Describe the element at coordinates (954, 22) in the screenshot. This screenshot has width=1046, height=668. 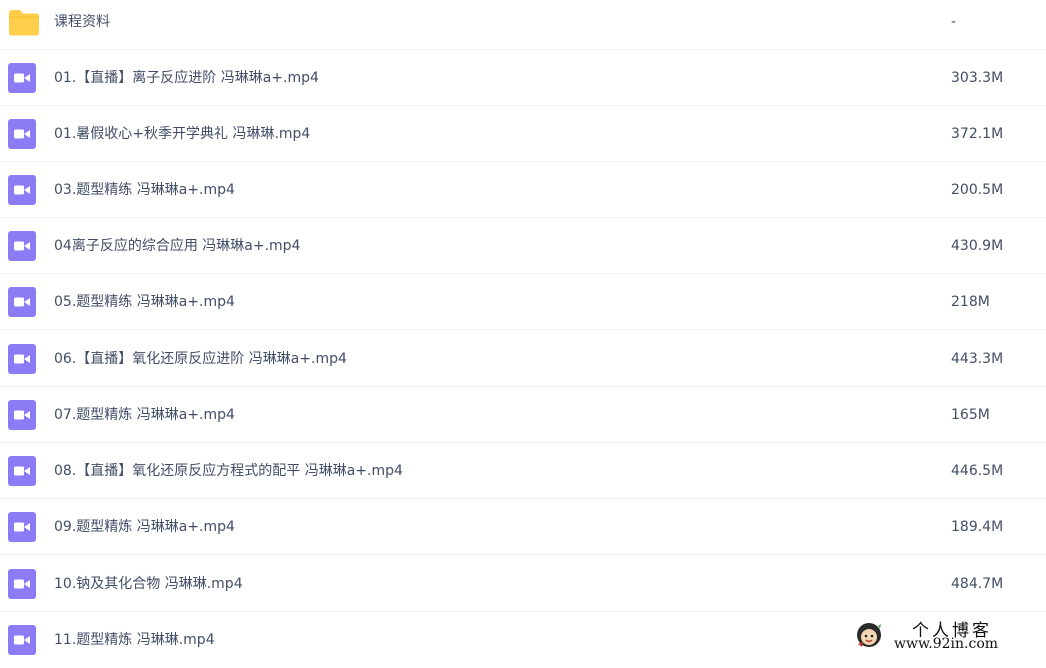
I see `file-size: -` at that location.